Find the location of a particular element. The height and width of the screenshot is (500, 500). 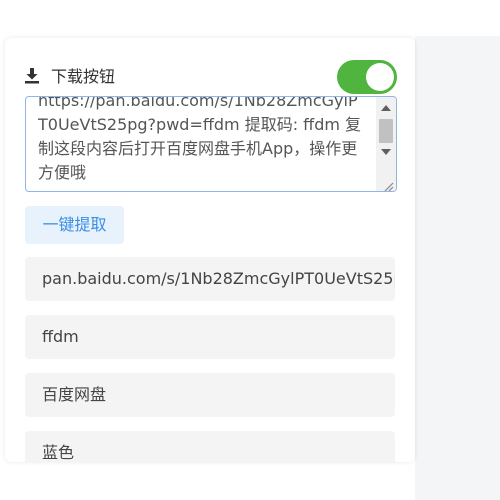

link-field: pan.baidu.com/s/1Nb28ZmcGylPT0UeVtS25pg is located at coordinates (210, 279).